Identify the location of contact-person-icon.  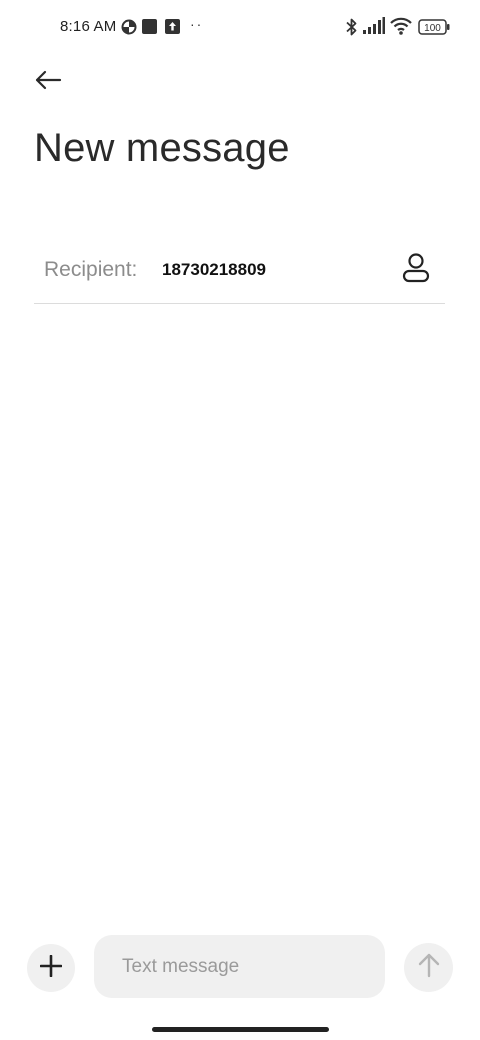
(416, 270).